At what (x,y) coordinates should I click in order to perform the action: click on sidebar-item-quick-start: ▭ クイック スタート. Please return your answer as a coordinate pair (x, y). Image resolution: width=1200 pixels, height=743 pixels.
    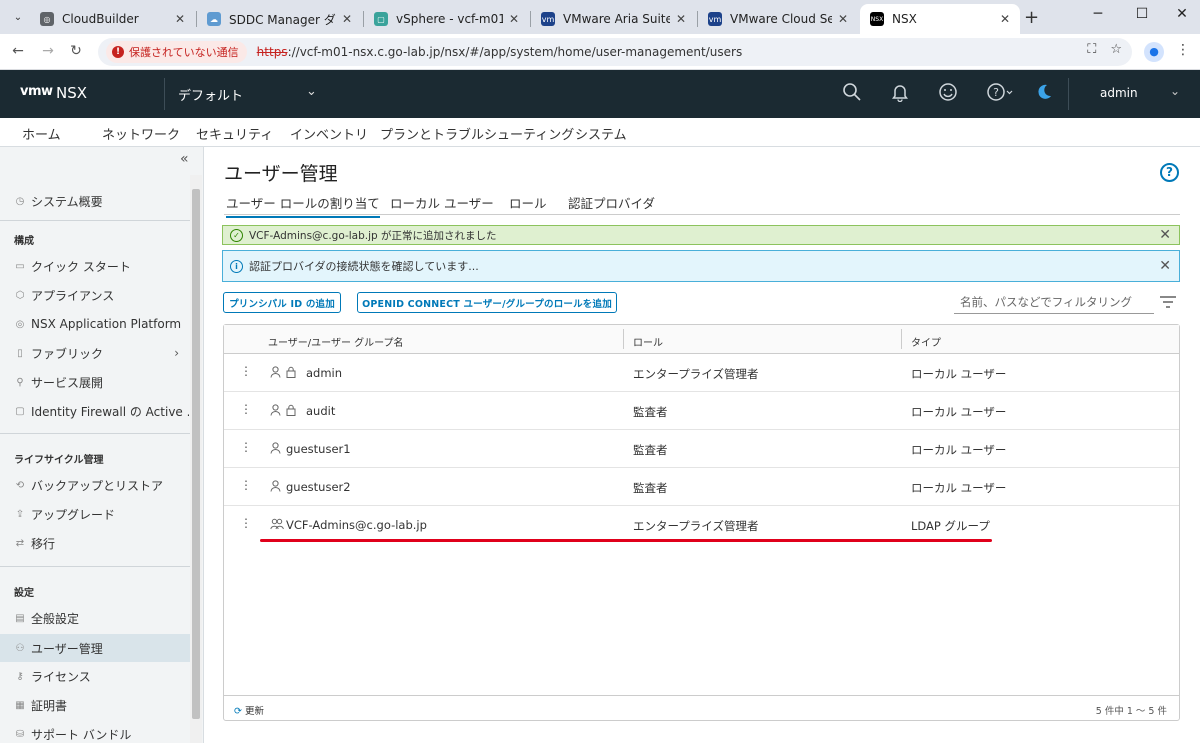
    Looking at the image, I should click on (101, 266).